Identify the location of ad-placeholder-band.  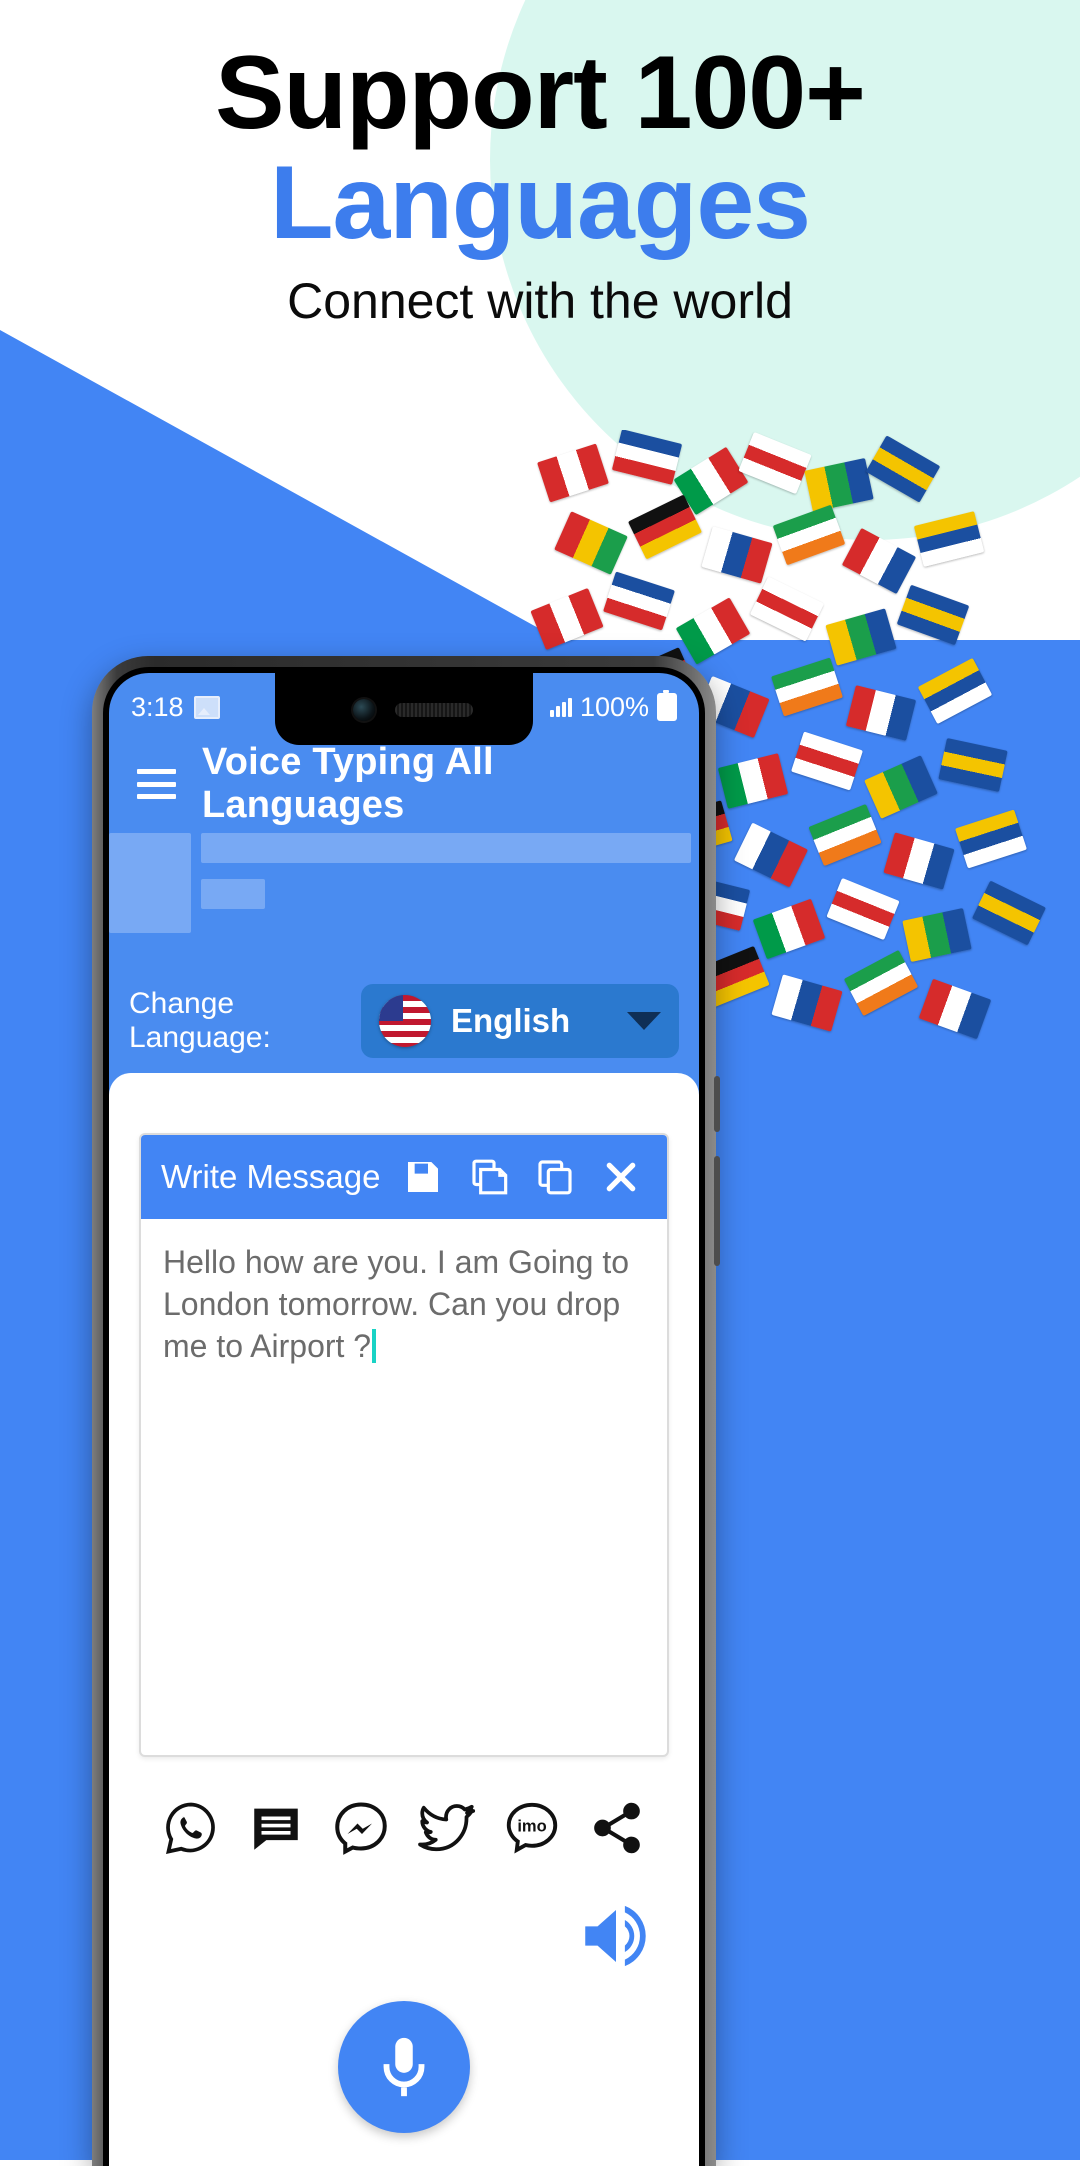
(404, 887).